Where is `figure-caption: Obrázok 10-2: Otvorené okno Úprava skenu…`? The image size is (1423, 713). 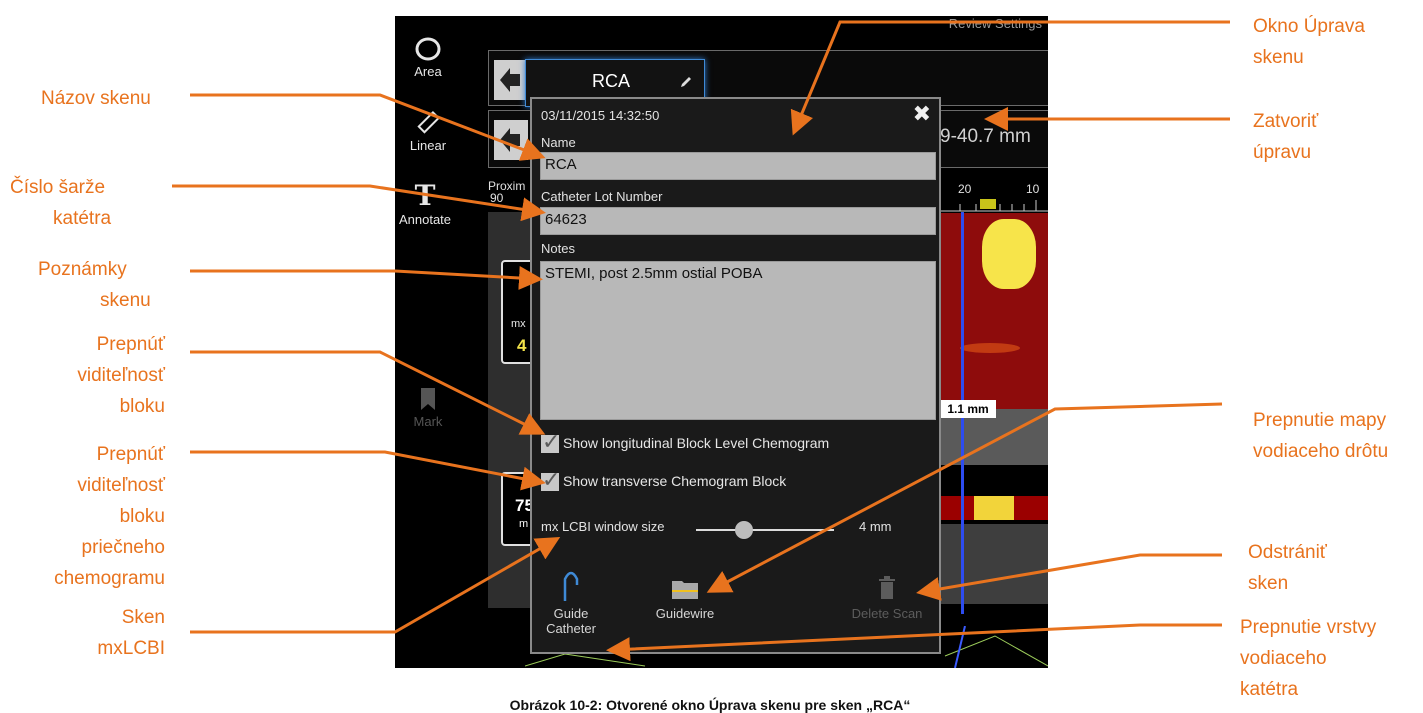
figure-caption: Obrázok 10-2: Otvorené okno Úprava skenu… is located at coordinates (710, 705).